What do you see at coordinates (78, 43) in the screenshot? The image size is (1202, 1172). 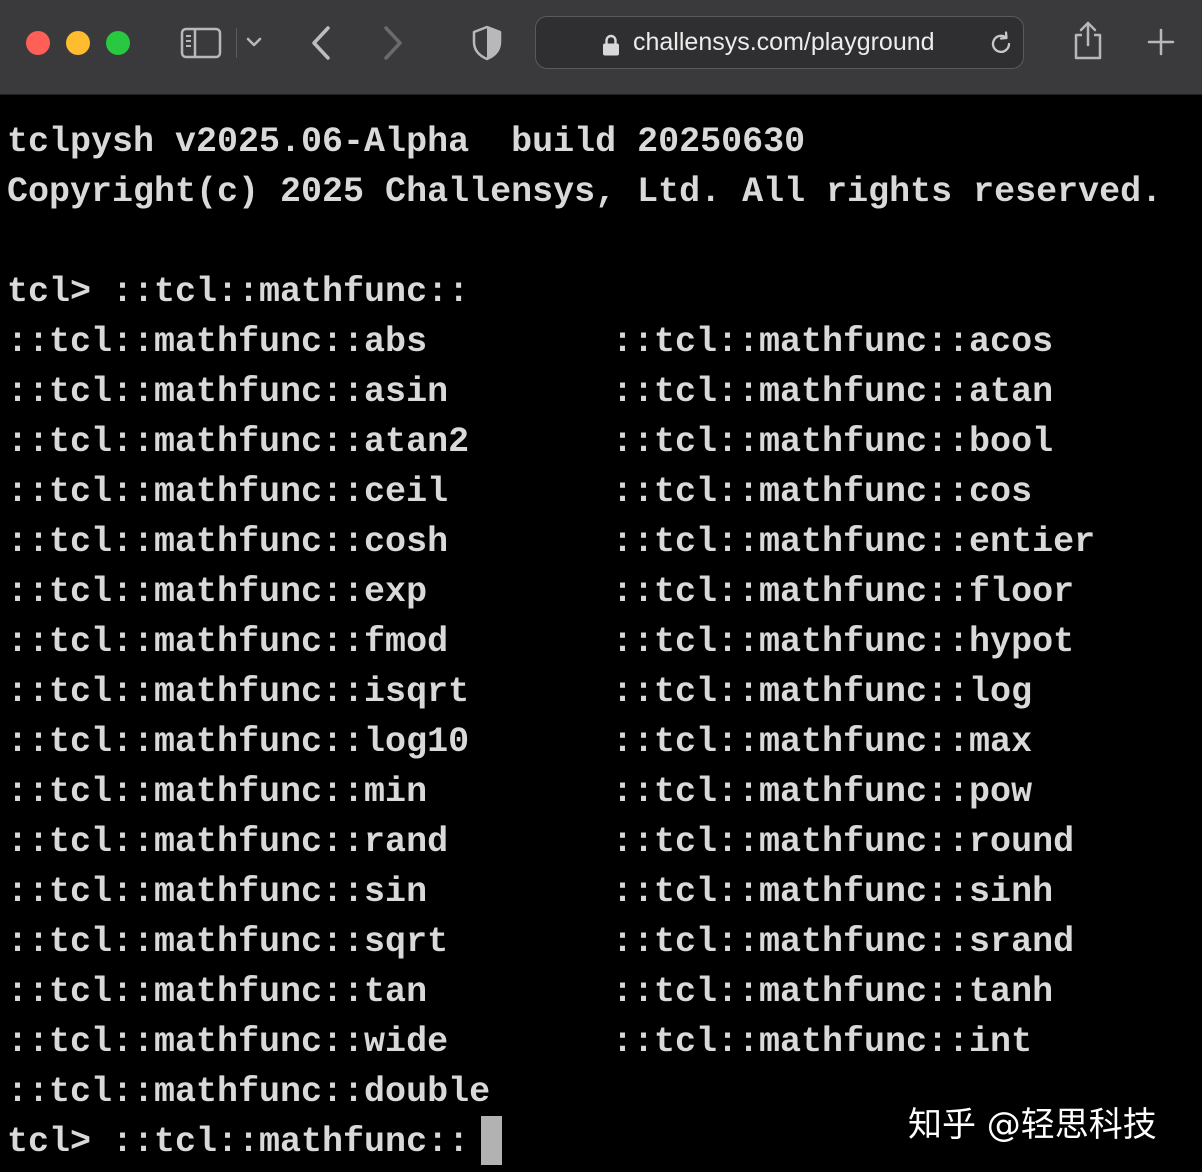 I see `minimize-window-button` at bounding box center [78, 43].